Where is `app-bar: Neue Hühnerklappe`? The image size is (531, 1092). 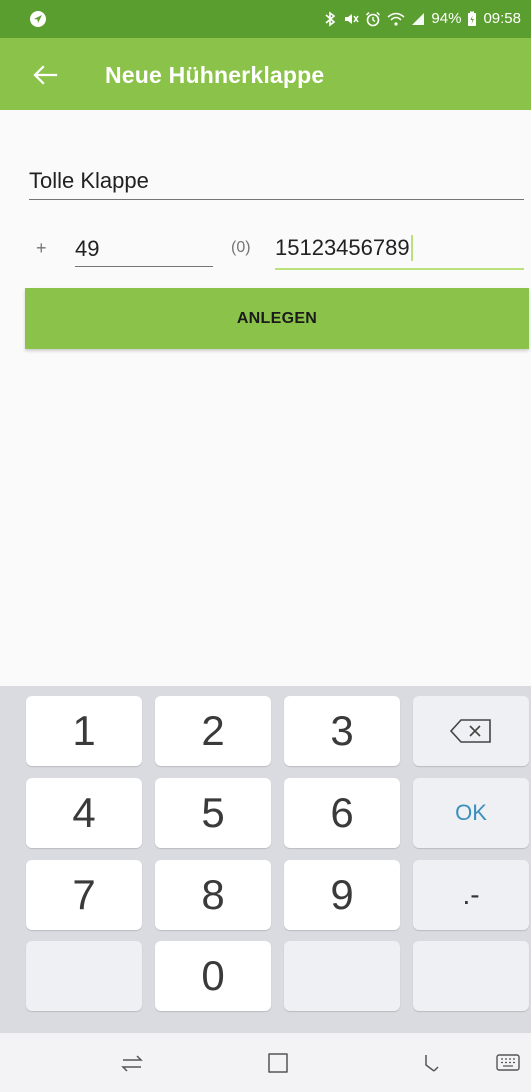
app-bar: Neue Hühnerklappe is located at coordinates (265, 74).